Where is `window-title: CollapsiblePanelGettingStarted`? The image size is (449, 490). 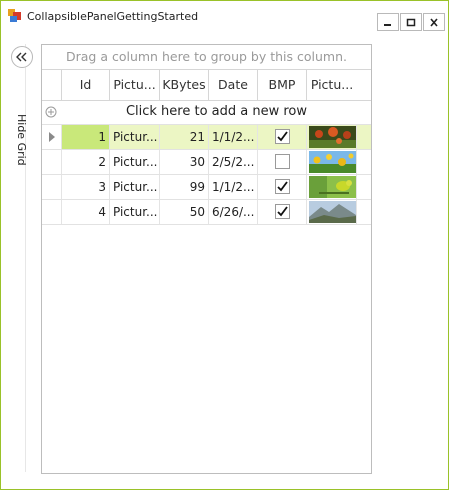 window-title: CollapsiblePanelGettingStarted is located at coordinates (113, 16).